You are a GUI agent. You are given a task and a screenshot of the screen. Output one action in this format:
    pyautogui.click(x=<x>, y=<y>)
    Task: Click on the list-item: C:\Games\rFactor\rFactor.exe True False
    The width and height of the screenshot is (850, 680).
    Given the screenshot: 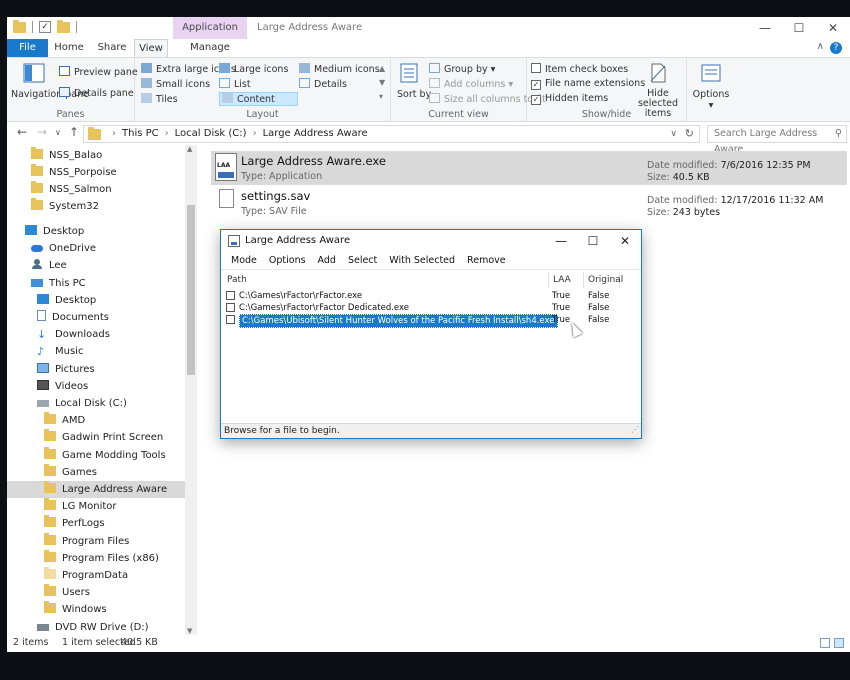 What is the action you would take?
    pyautogui.click(x=431, y=296)
    